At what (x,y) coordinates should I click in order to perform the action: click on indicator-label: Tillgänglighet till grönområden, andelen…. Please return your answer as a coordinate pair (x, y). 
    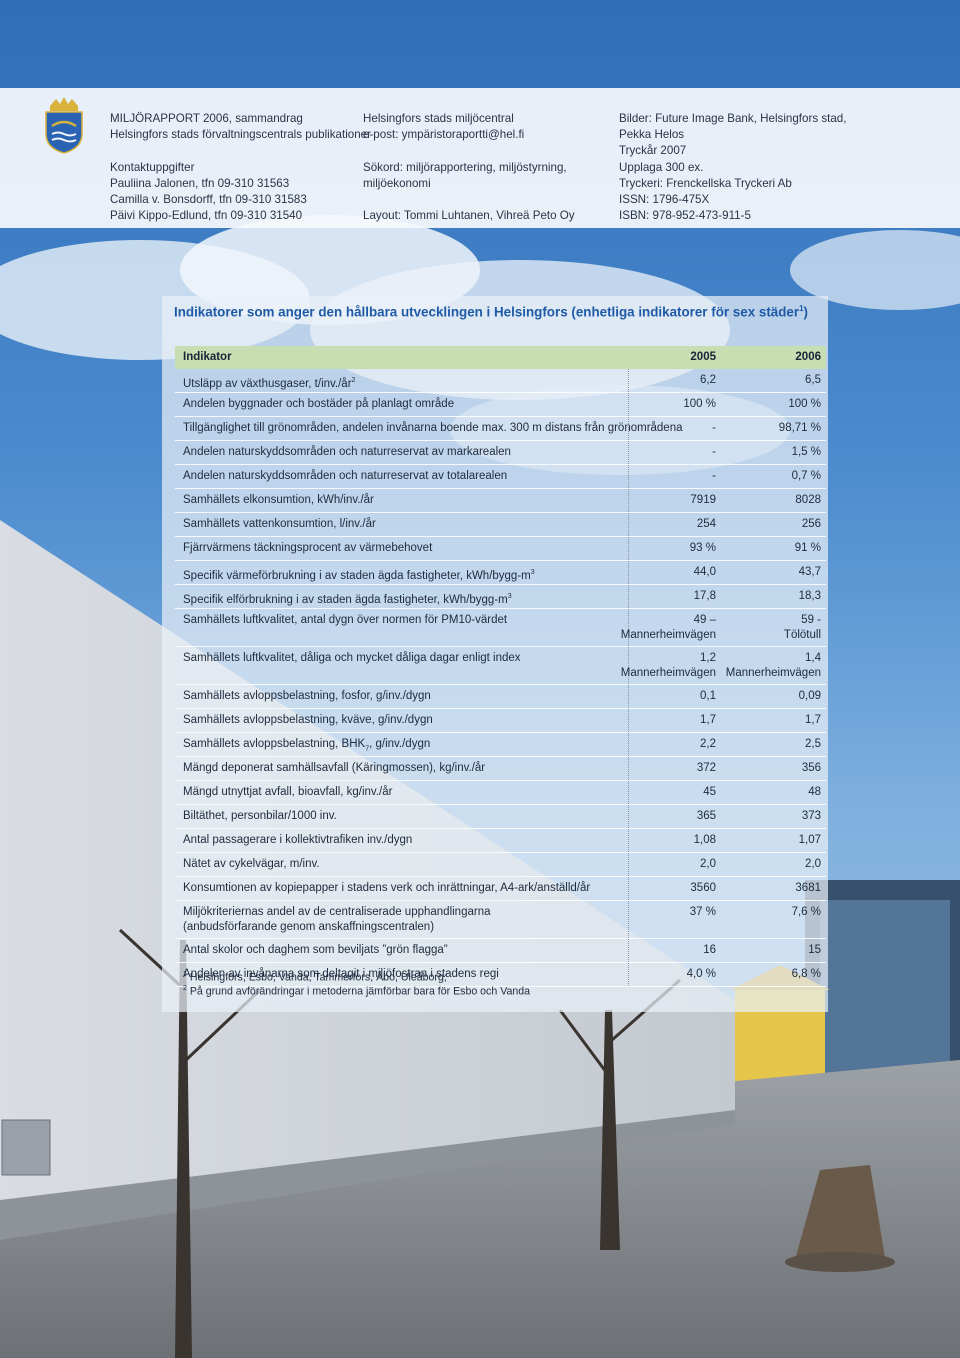
    Looking at the image, I should click on (433, 428).